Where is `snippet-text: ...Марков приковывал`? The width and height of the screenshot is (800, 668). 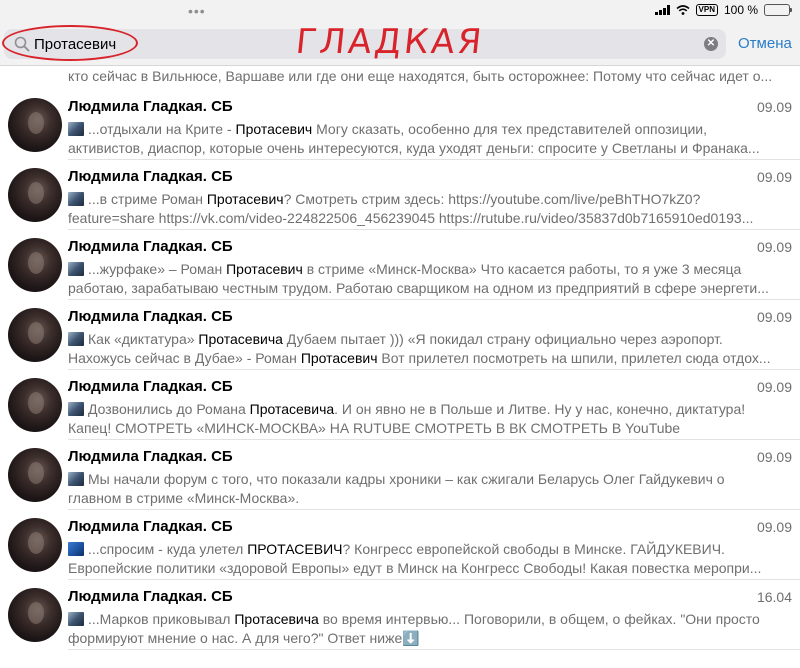
snippet-text: ...Марков приковывал is located at coordinates (161, 619).